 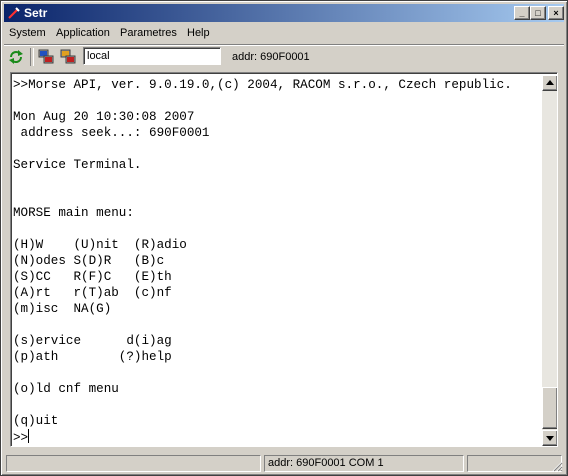 What do you see at coordinates (557, 466) in the screenshot?
I see `resize-grip-icon` at bounding box center [557, 466].